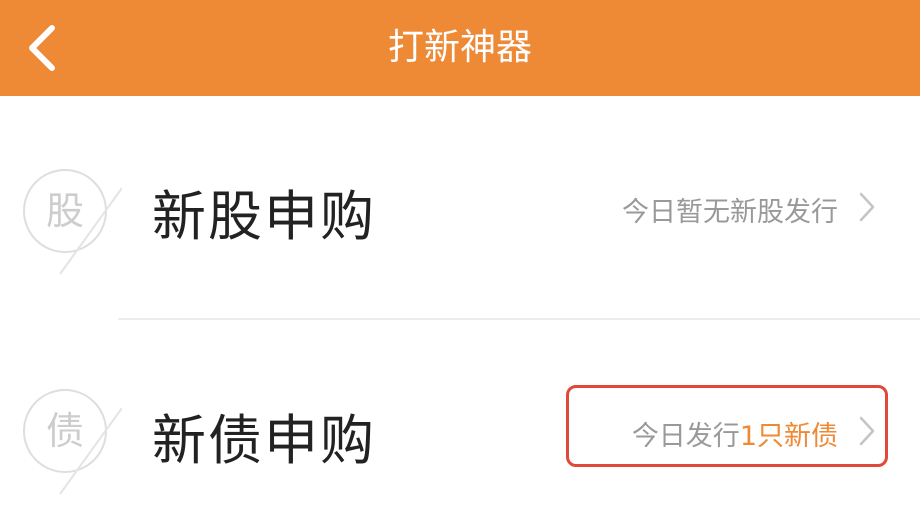  What do you see at coordinates (264, 440) in the screenshot?
I see `row-title: 新债申购` at bounding box center [264, 440].